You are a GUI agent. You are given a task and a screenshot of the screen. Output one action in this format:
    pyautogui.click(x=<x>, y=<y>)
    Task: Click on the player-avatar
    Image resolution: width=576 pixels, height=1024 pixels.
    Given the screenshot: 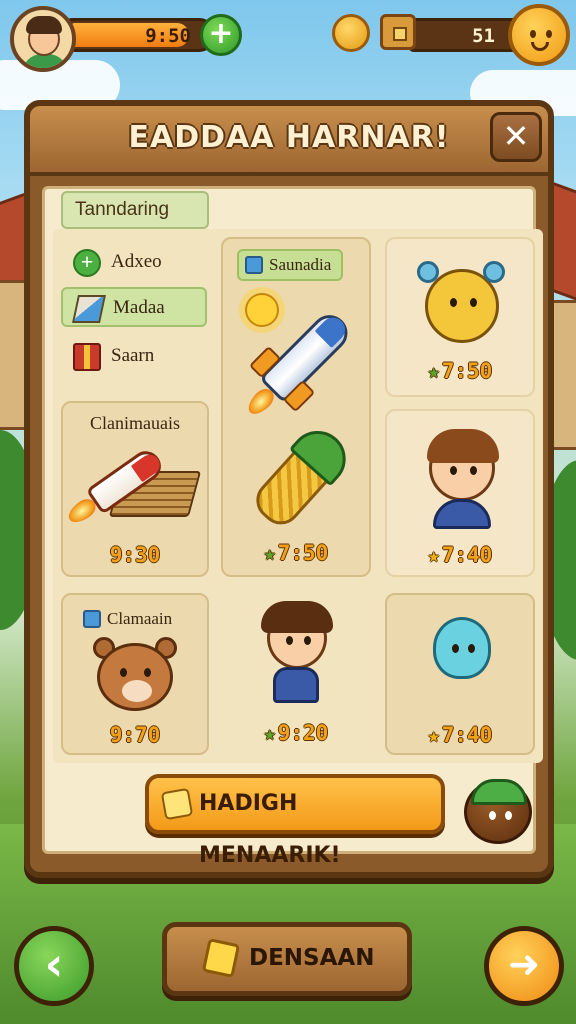 What is the action you would take?
    pyautogui.click(x=43, y=39)
    